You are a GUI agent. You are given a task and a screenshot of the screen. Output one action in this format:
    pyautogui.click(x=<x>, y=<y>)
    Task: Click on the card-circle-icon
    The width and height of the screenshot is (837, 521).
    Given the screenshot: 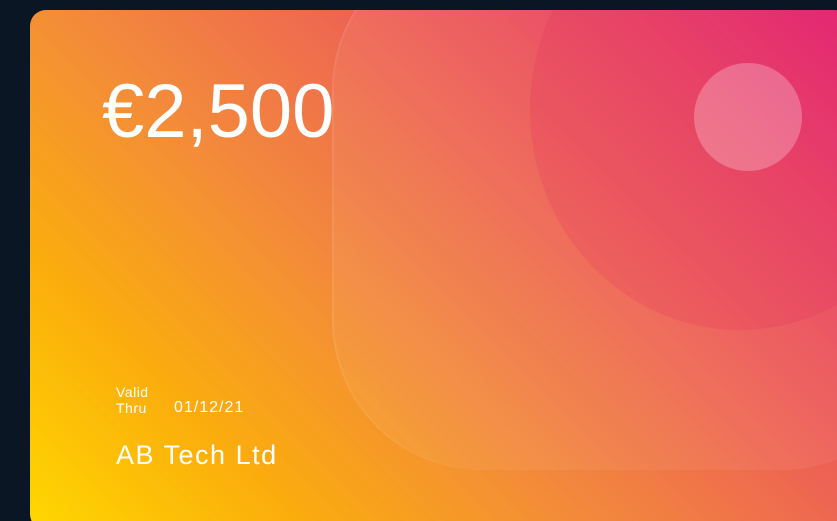 What is the action you would take?
    pyautogui.click(x=748, y=117)
    